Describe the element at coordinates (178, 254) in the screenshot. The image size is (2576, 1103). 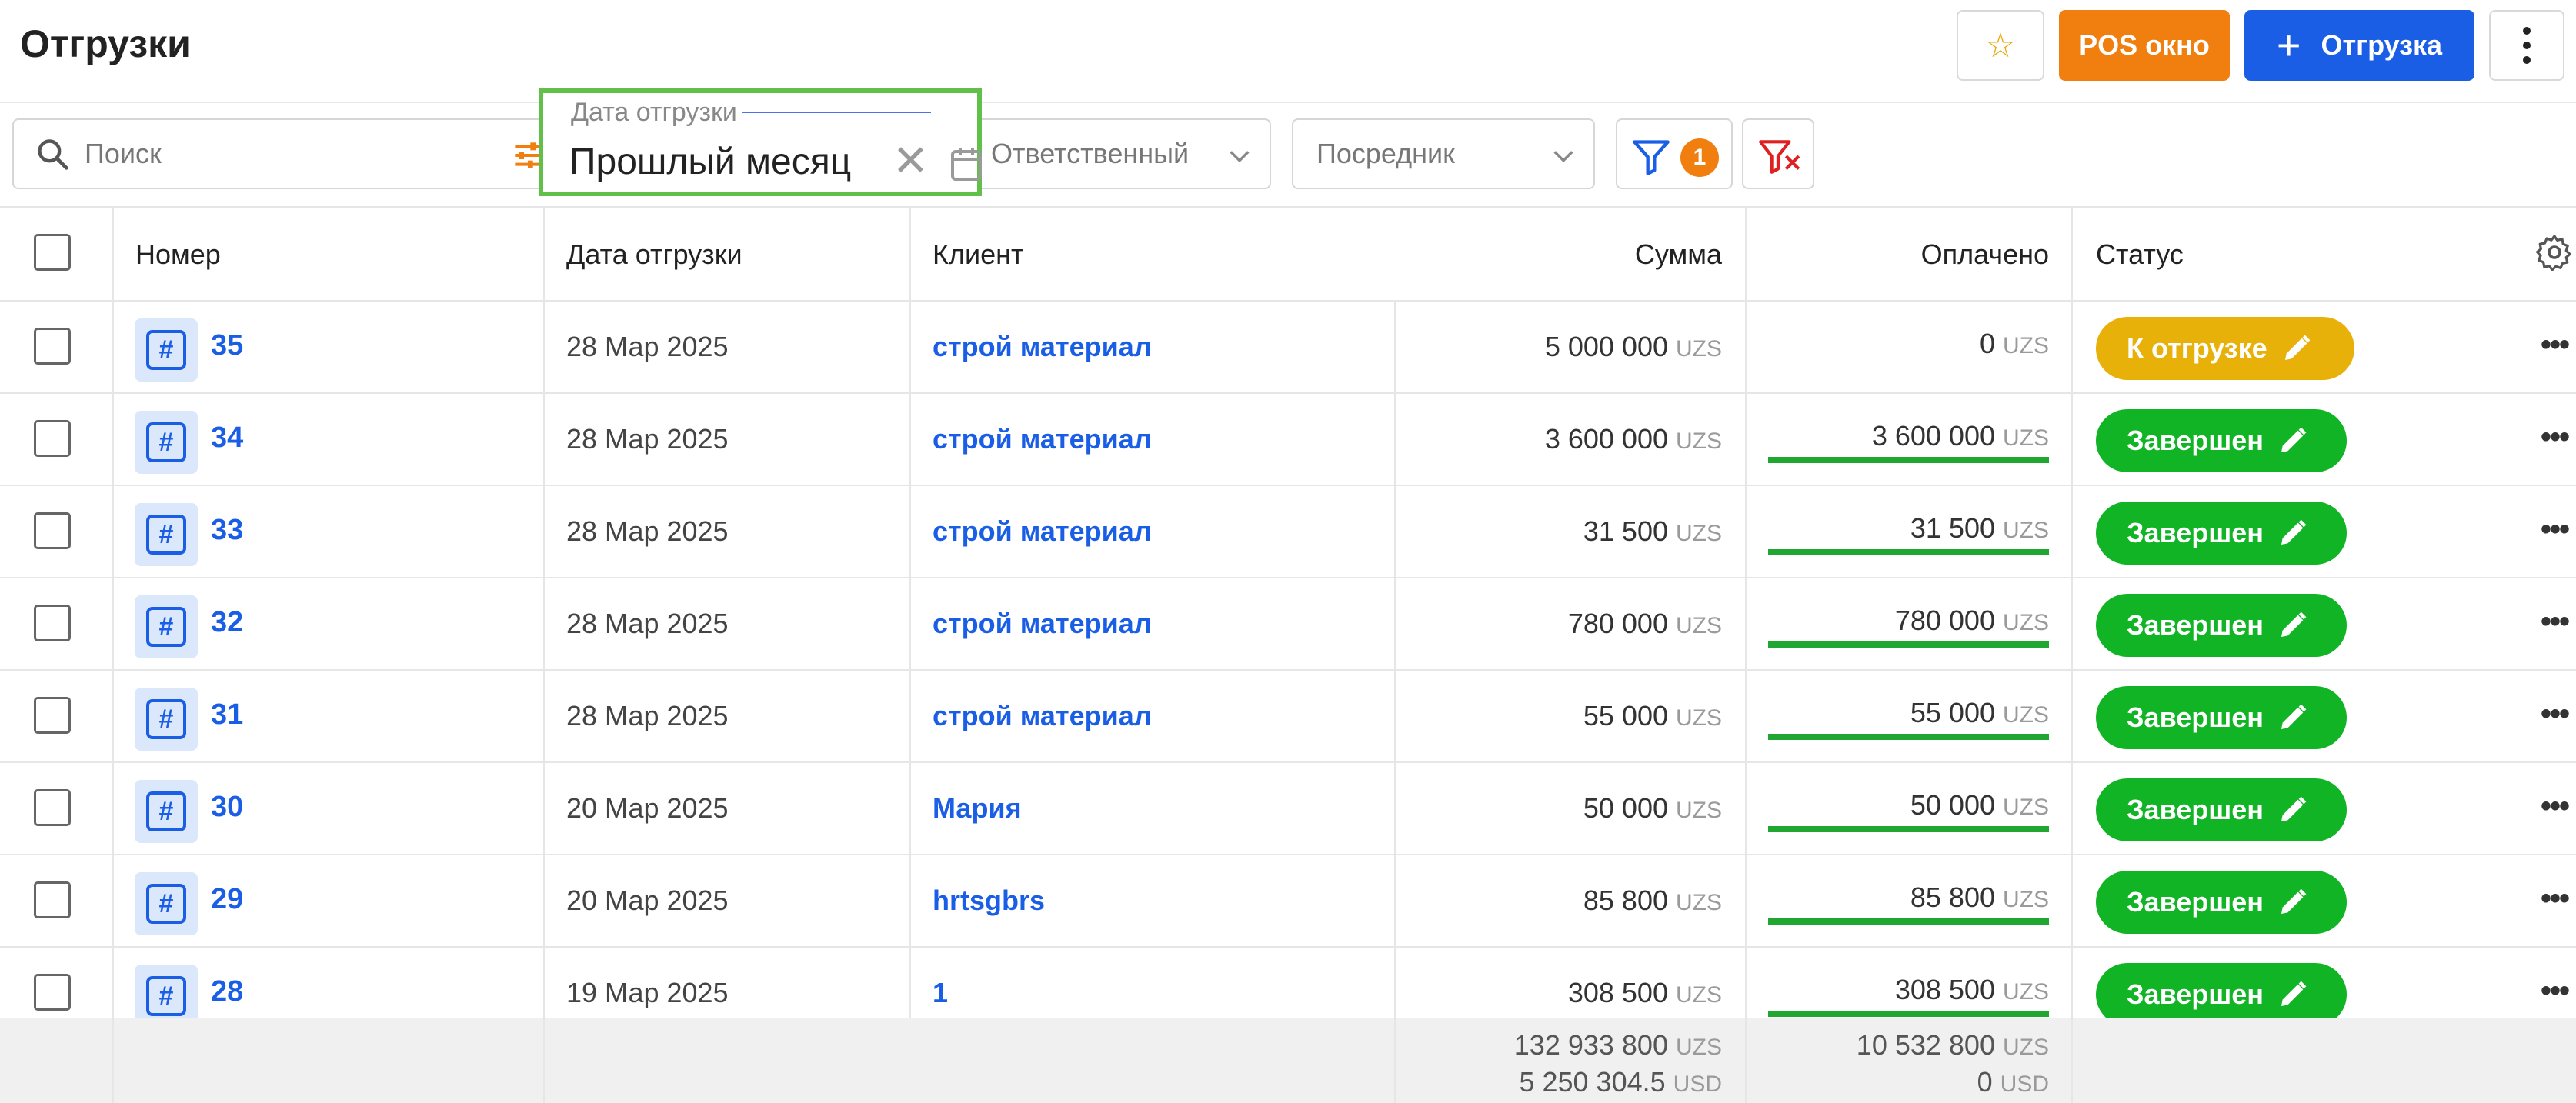
I see `column-header-number: Номер` at that location.